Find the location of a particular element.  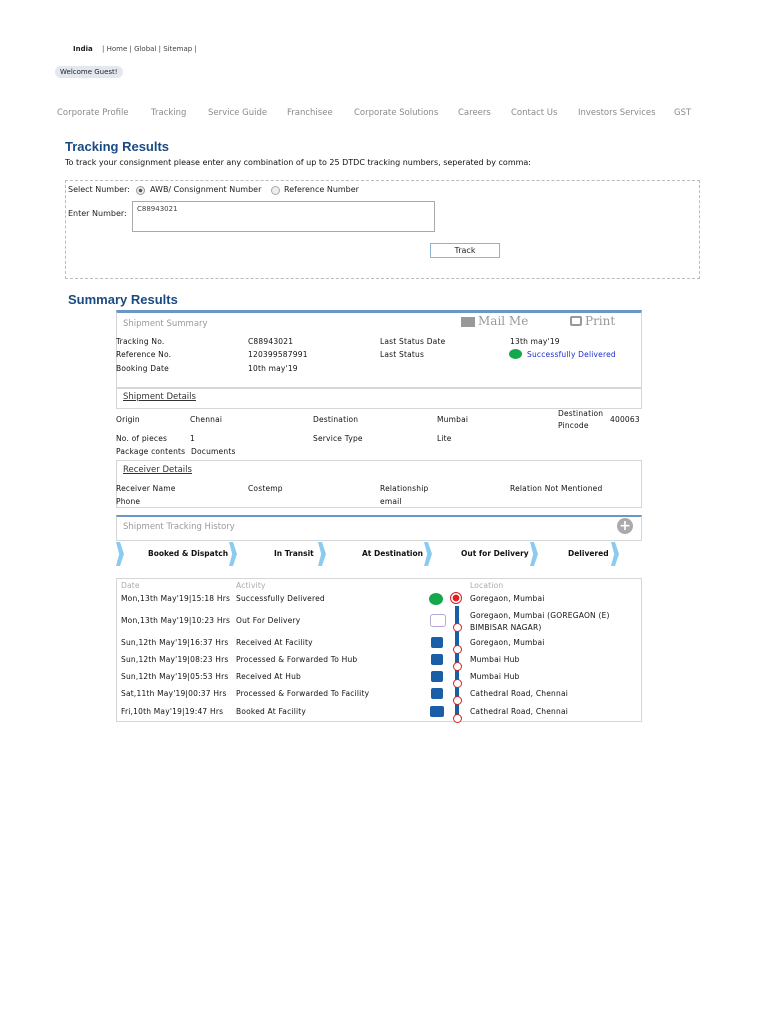

relationship-label: Relationship is located at coordinates (404, 488).